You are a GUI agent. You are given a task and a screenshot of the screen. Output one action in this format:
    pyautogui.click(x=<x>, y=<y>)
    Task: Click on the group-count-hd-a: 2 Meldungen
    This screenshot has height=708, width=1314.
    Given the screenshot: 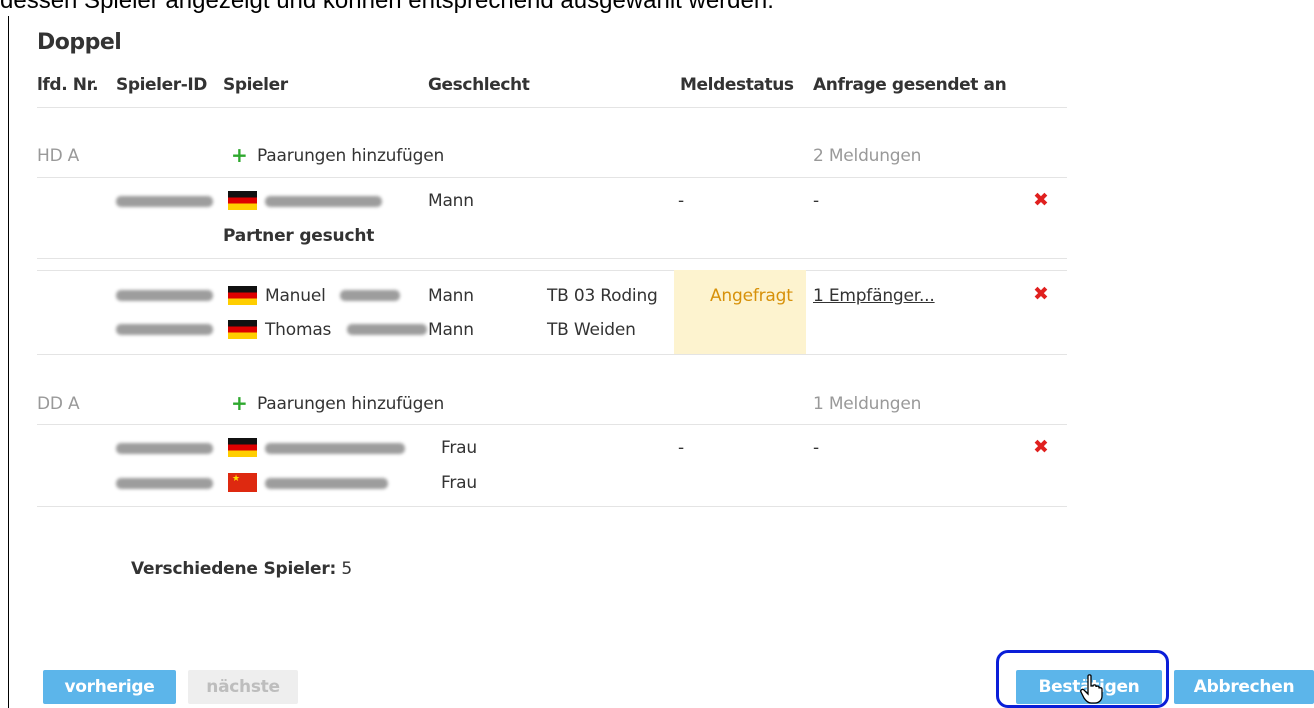 What is the action you would take?
    pyautogui.click(x=867, y=156)
    